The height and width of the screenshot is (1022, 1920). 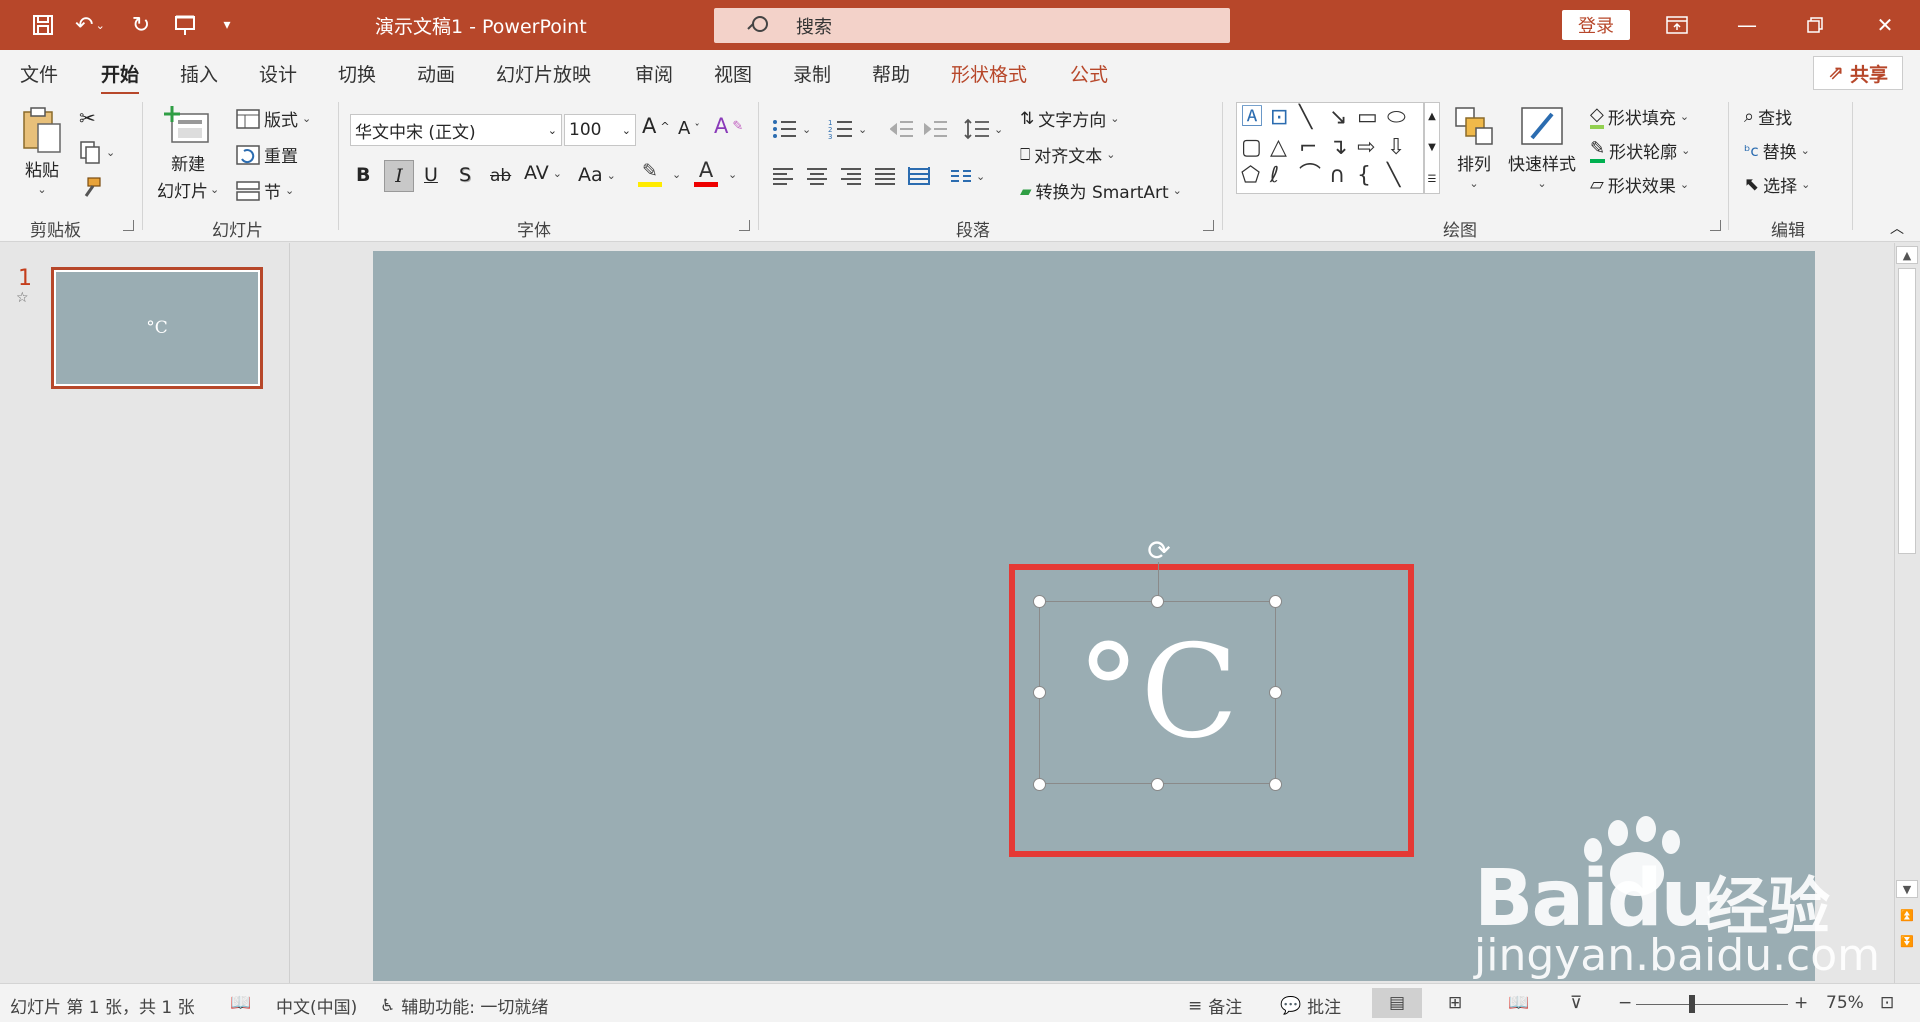 What do you see at coordinates (42, 150) in the screenshot?
I see `paste-button: 粘贴 ⌄` at bounding box center [42, 150].